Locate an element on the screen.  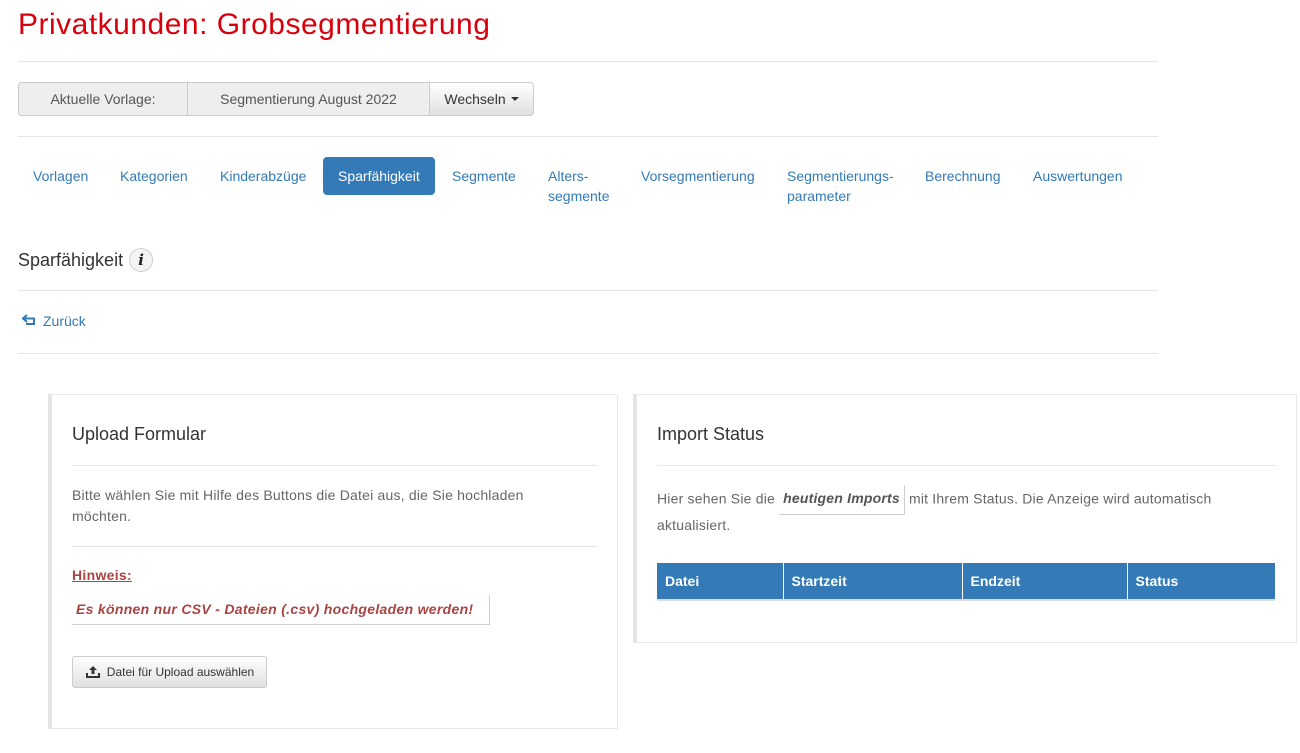
import-status-table: Datei Startzeit Endzeit Status is located at coordinates (966, 582).